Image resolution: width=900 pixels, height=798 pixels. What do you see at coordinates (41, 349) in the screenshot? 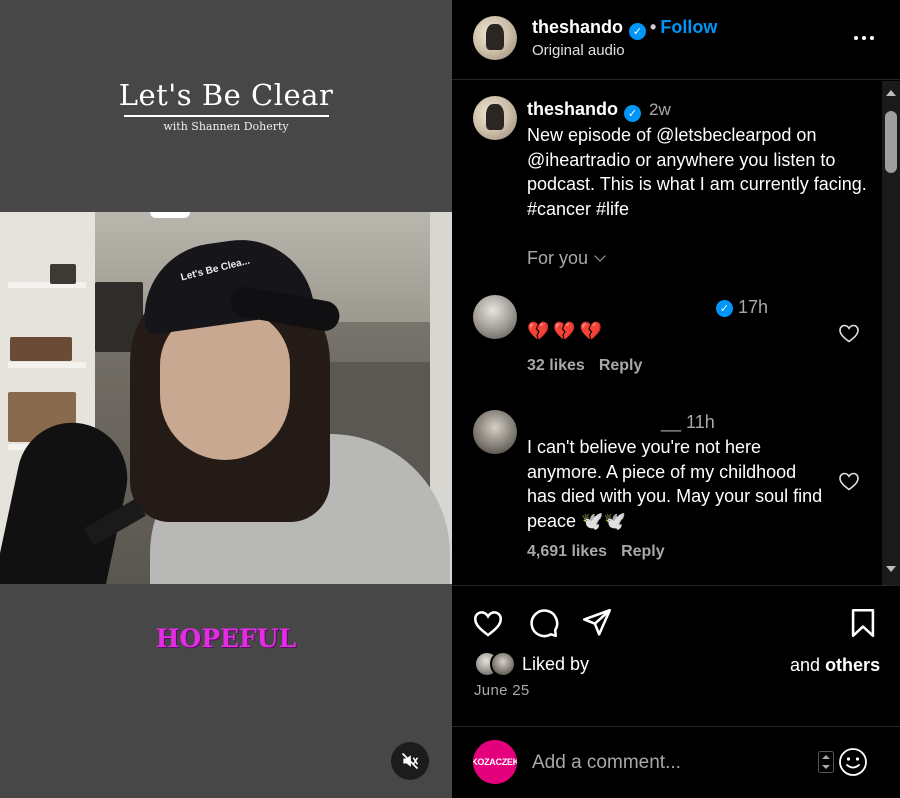
I see `shelf-basket` at bounding box center [41, 349].